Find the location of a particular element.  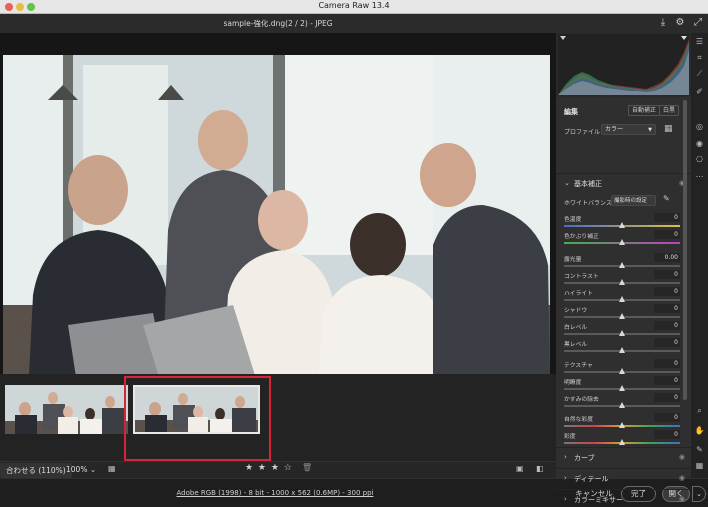

before-after-icon: ◧ is located at coordinates (540, 468).